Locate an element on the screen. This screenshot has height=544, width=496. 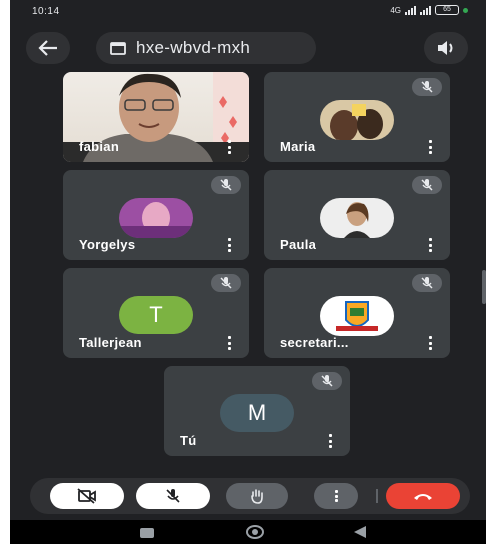
letter-avatar: T is located at coordinates (156, 315).